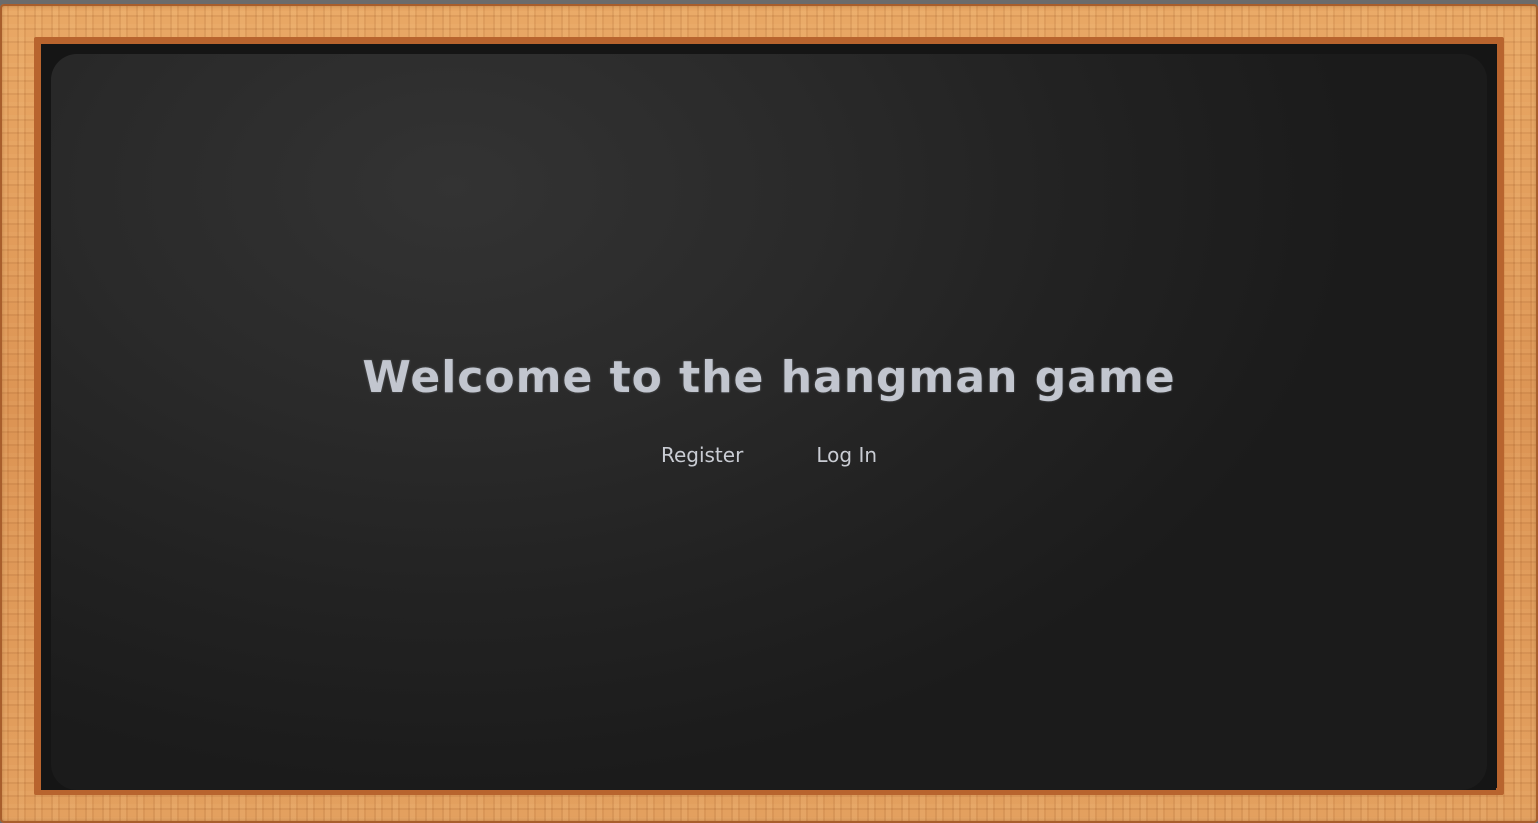  What do you see at coordinates (769, 455) in the screenshot?
I see `auth-nav: Register Log In` at bounding box center [769, 455].